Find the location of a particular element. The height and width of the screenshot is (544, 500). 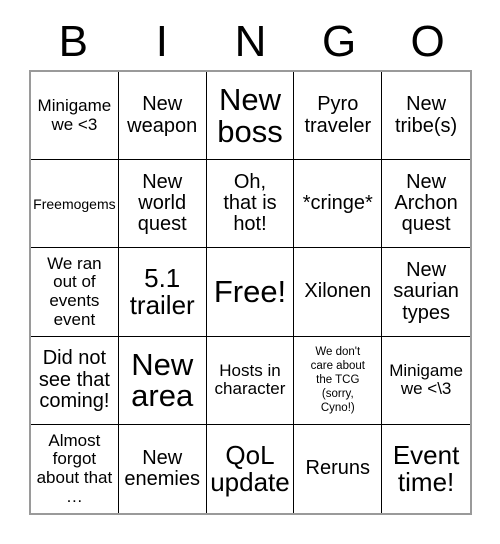

bingo-square-r1c3: New boss is located at coordinates (250, 116).